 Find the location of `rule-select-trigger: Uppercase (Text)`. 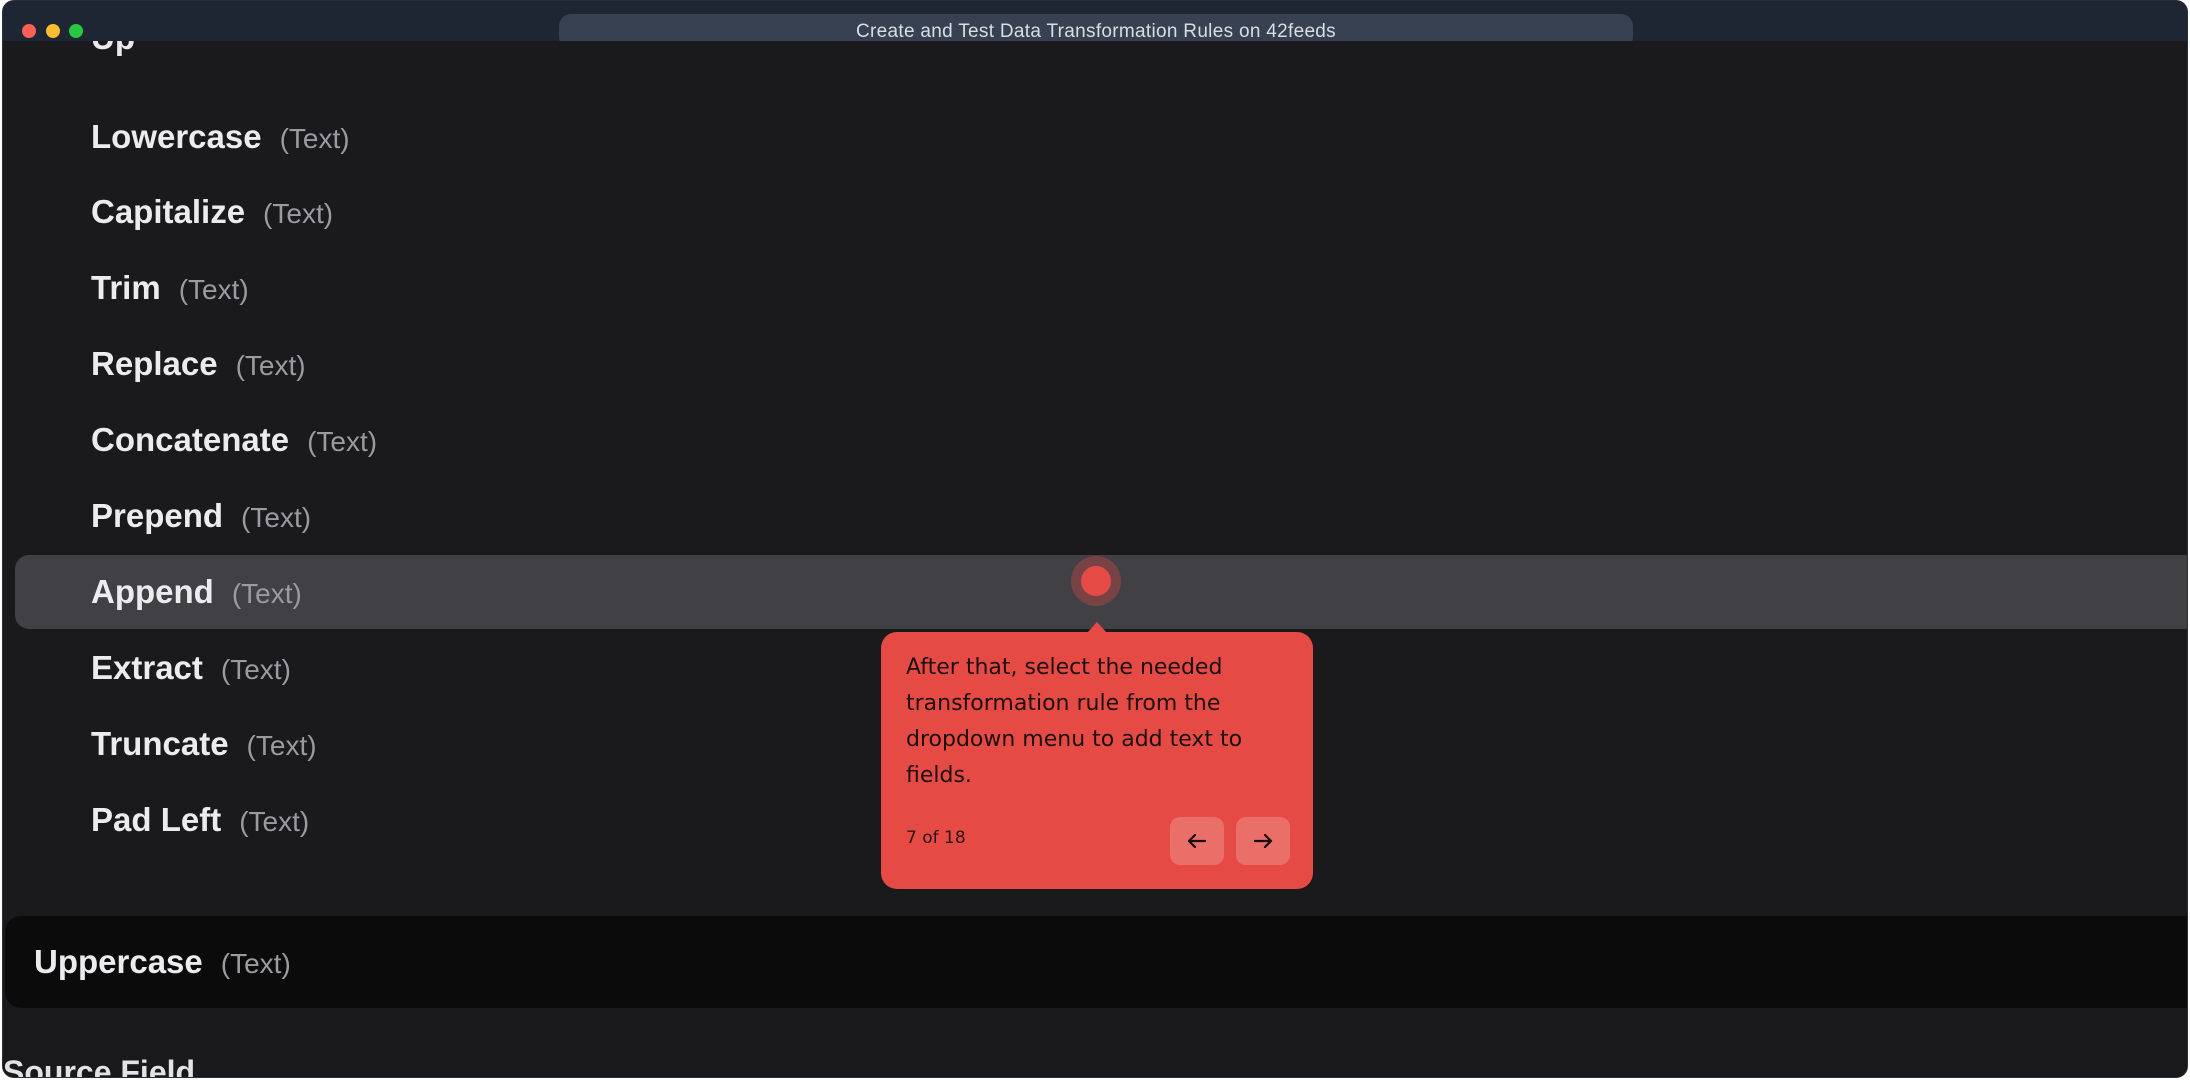

rule-select-trigger: Uppercase (Text) is located at coordinates (1096, 962).